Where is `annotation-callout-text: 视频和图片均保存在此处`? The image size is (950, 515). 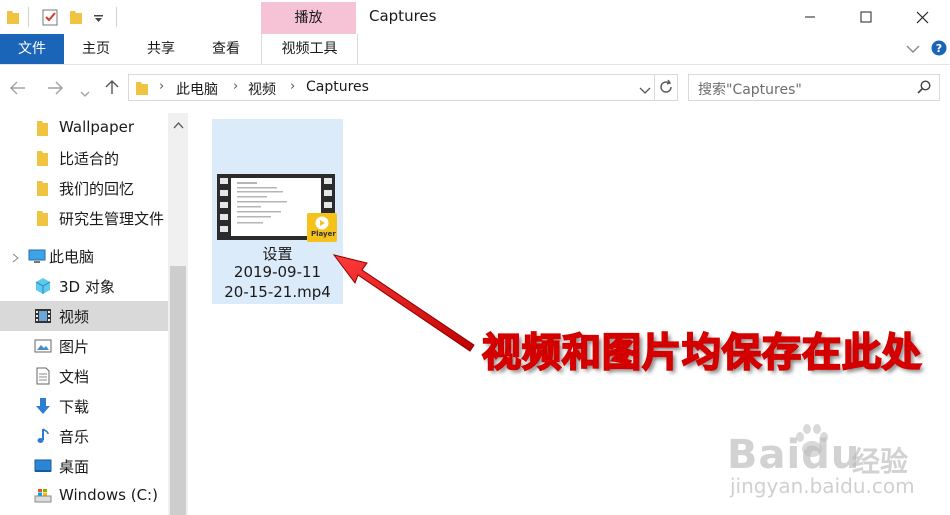 annotation-callout-text: 视频和图片均保存在此处 is located at coordinates (702, 353).